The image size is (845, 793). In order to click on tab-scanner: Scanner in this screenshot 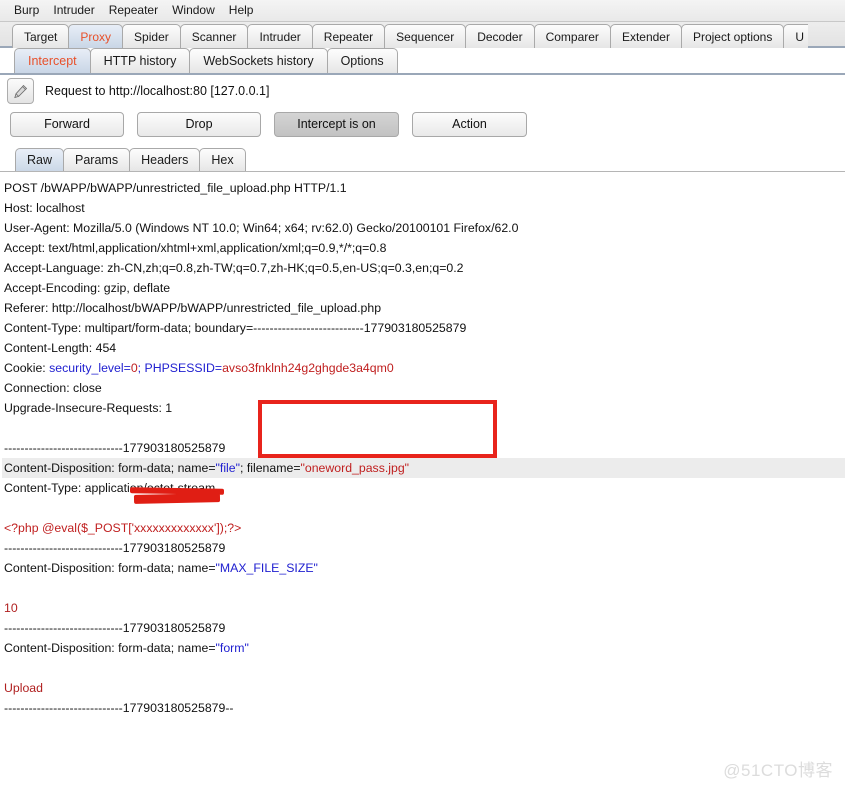, I will do `click(214, 36)`.